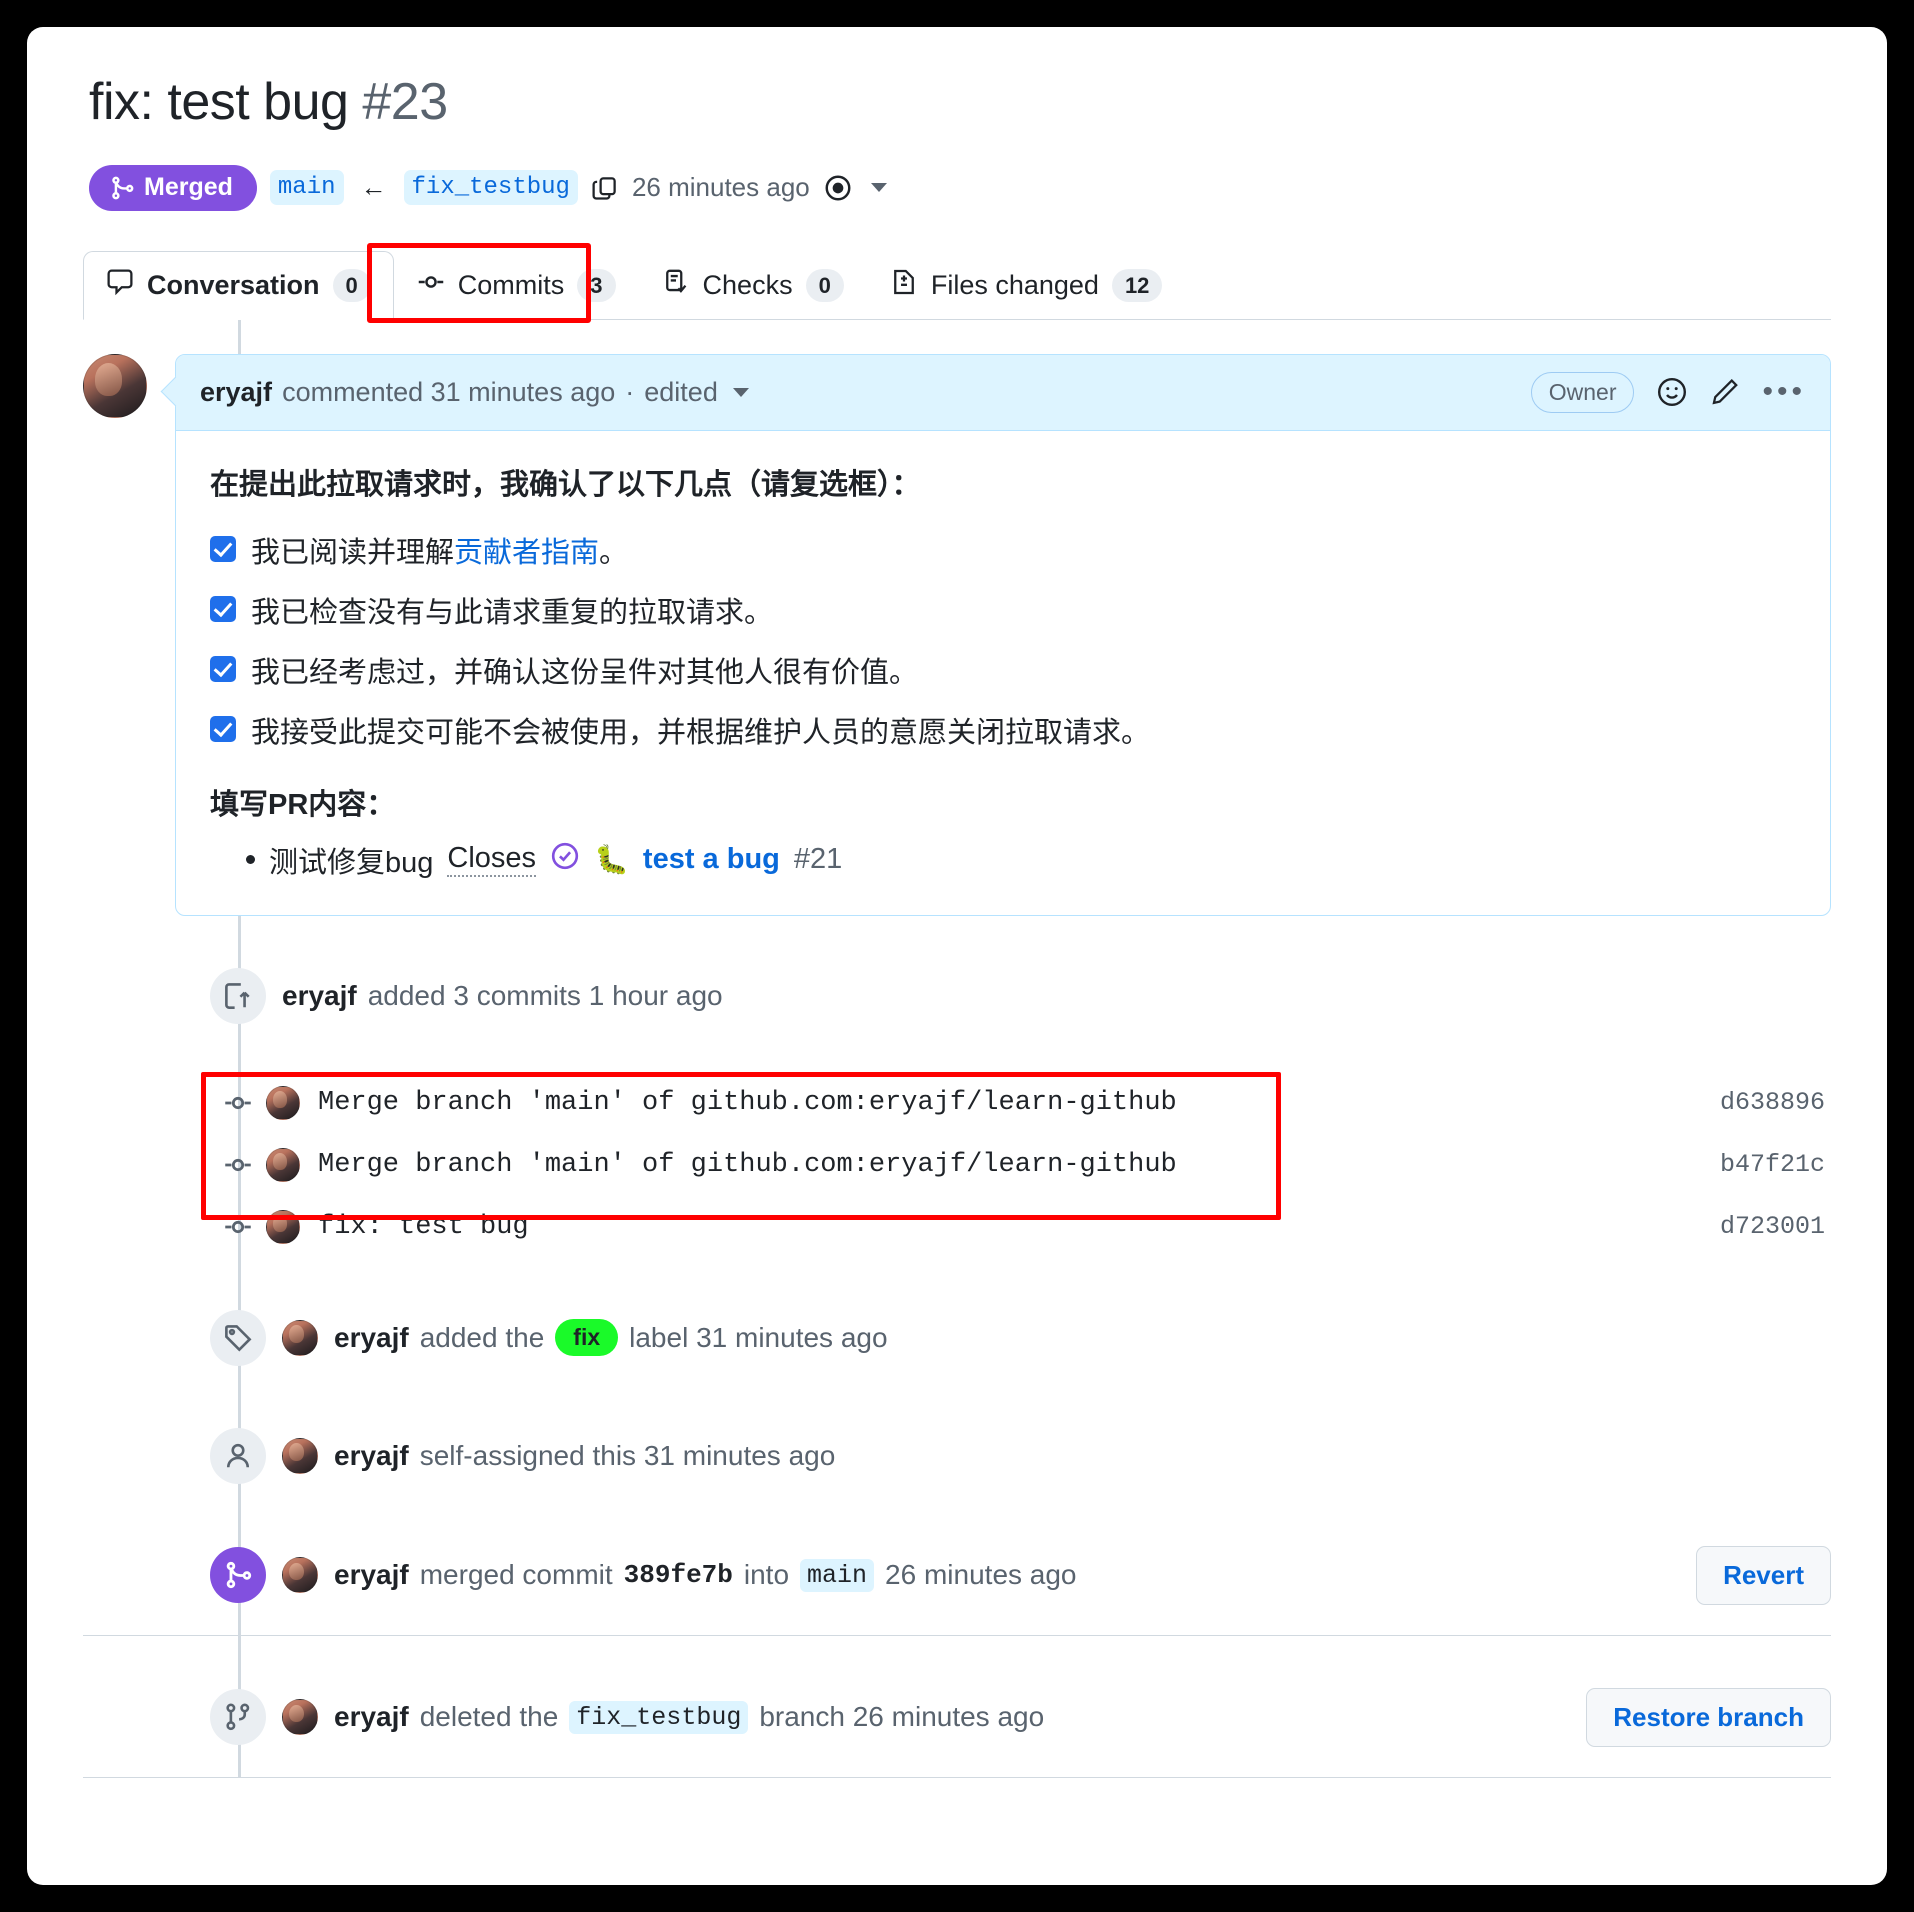  Describe the element at coordinates (1026, 285) in the screenshot. I see `tab-files-changed: Files changed 12` at that location.